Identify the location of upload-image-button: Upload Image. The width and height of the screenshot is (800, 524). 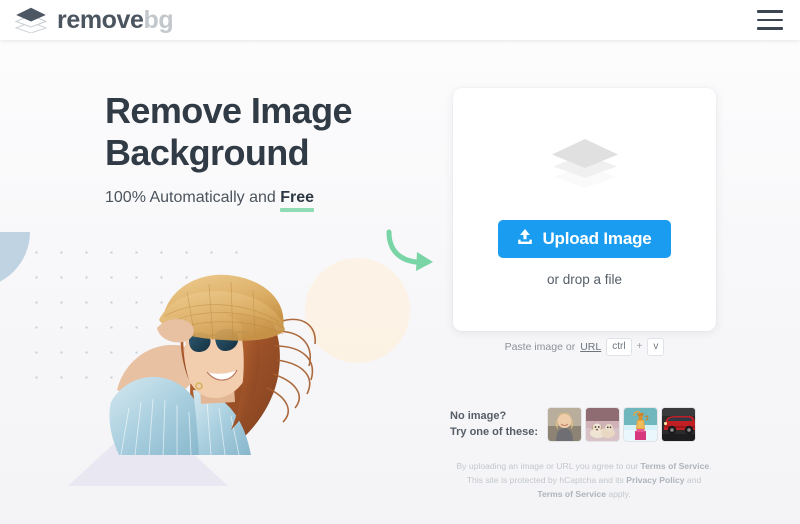
(584, 238).